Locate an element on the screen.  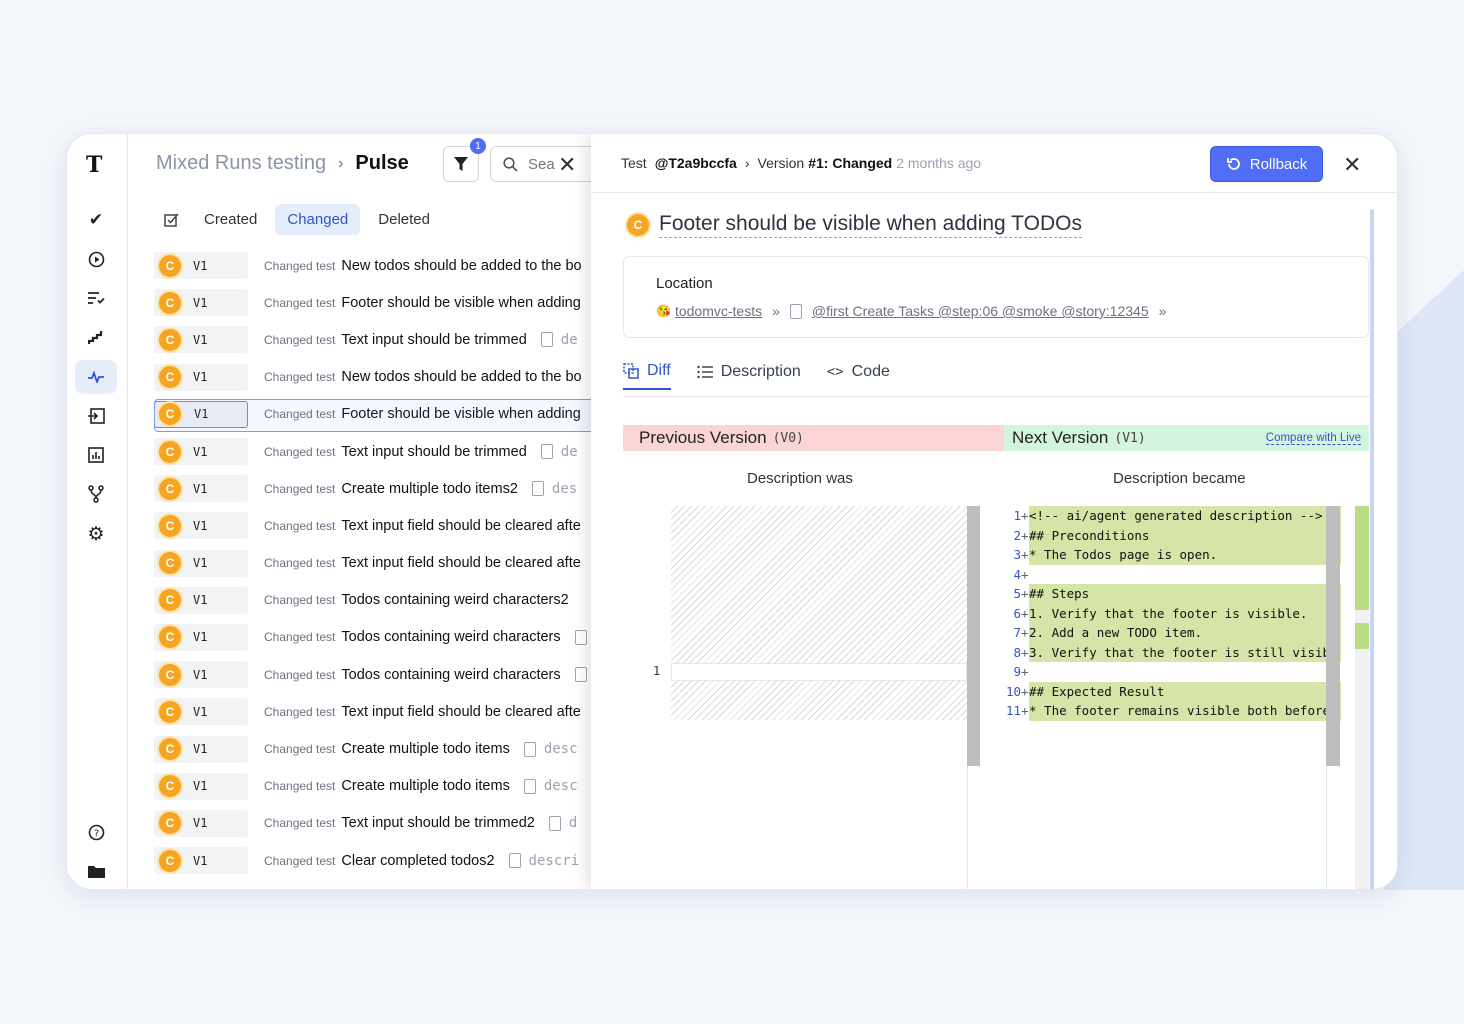
runs-play-icon is located at coordinates (96, 259).